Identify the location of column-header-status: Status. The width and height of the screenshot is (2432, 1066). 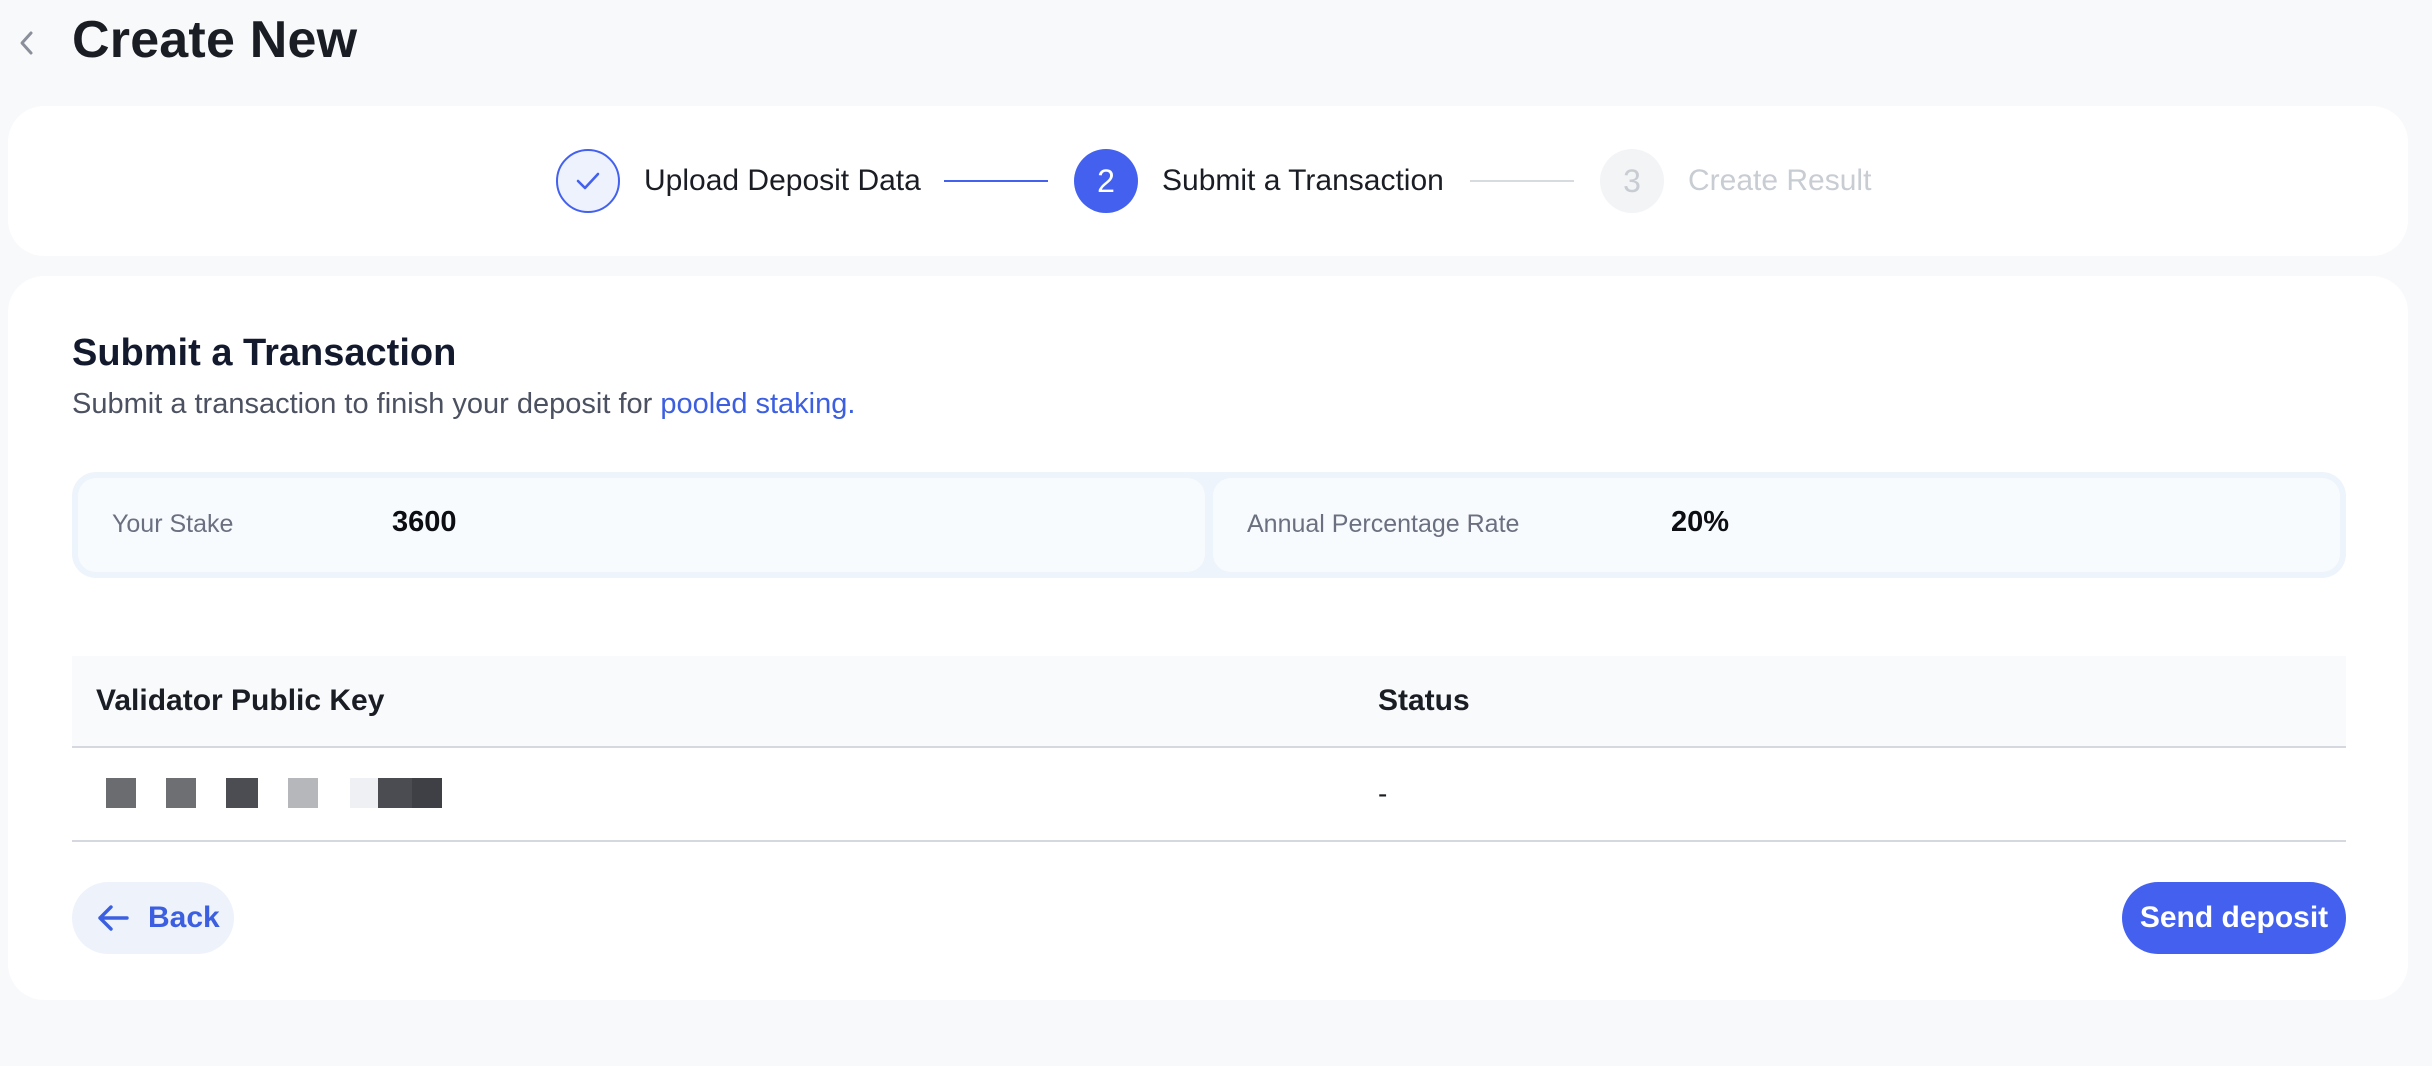
(1424, 700).